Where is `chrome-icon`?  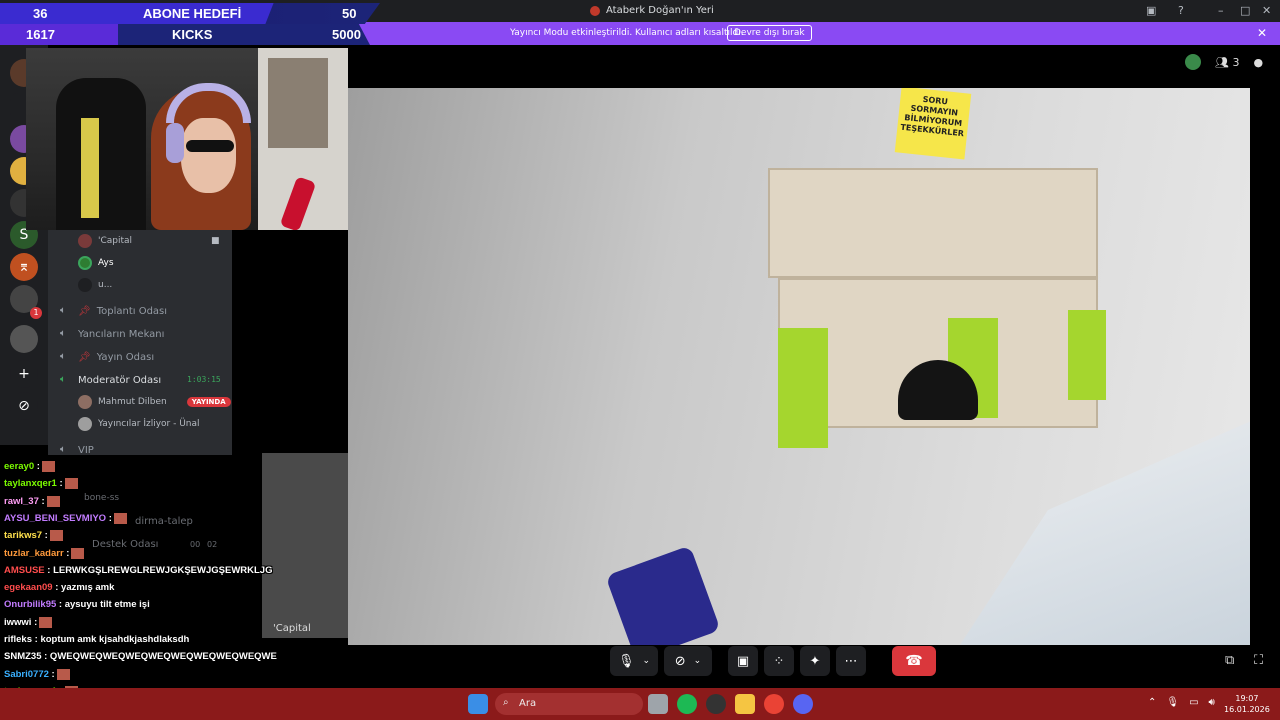 chrome-icon is located at coordinates (774, 704).